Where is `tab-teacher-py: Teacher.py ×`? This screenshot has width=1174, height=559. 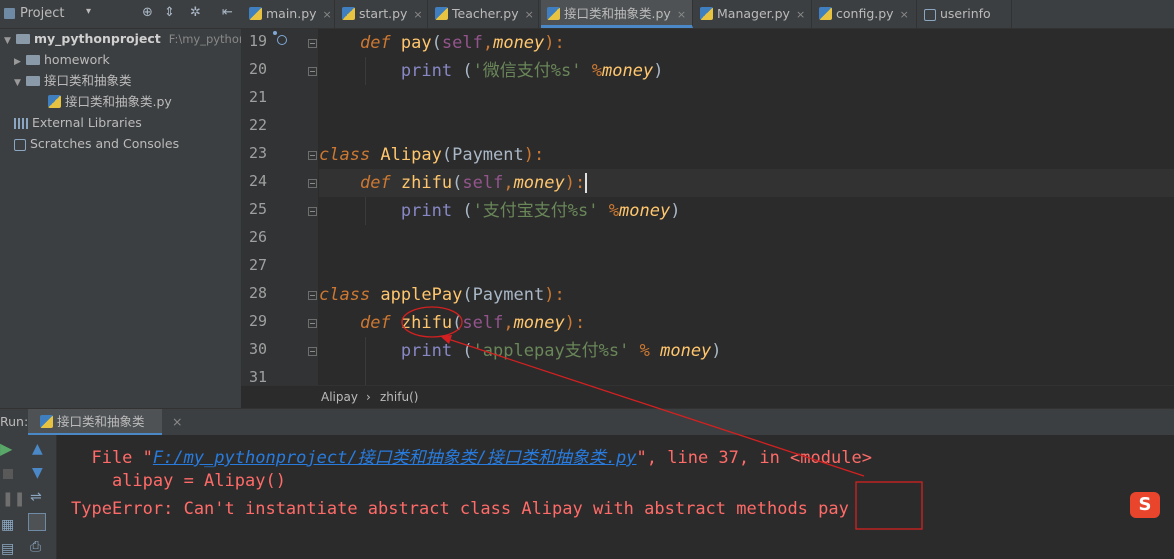
tab-teacher-py: Teacher.py × is located at coordinates (484, 14).